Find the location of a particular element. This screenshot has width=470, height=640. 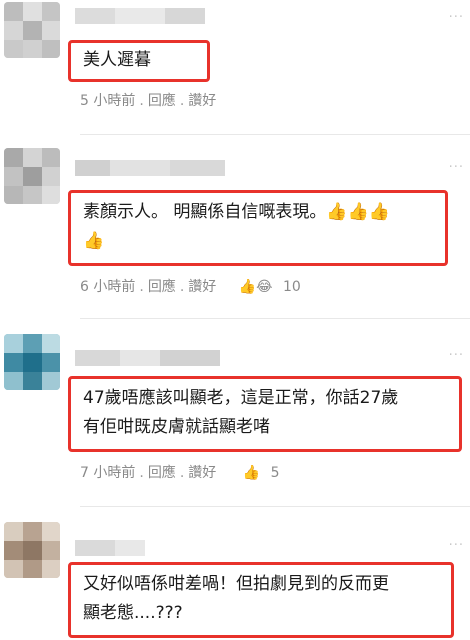

comment-text: 美人遲暮 is located at coordinates (117, 60).